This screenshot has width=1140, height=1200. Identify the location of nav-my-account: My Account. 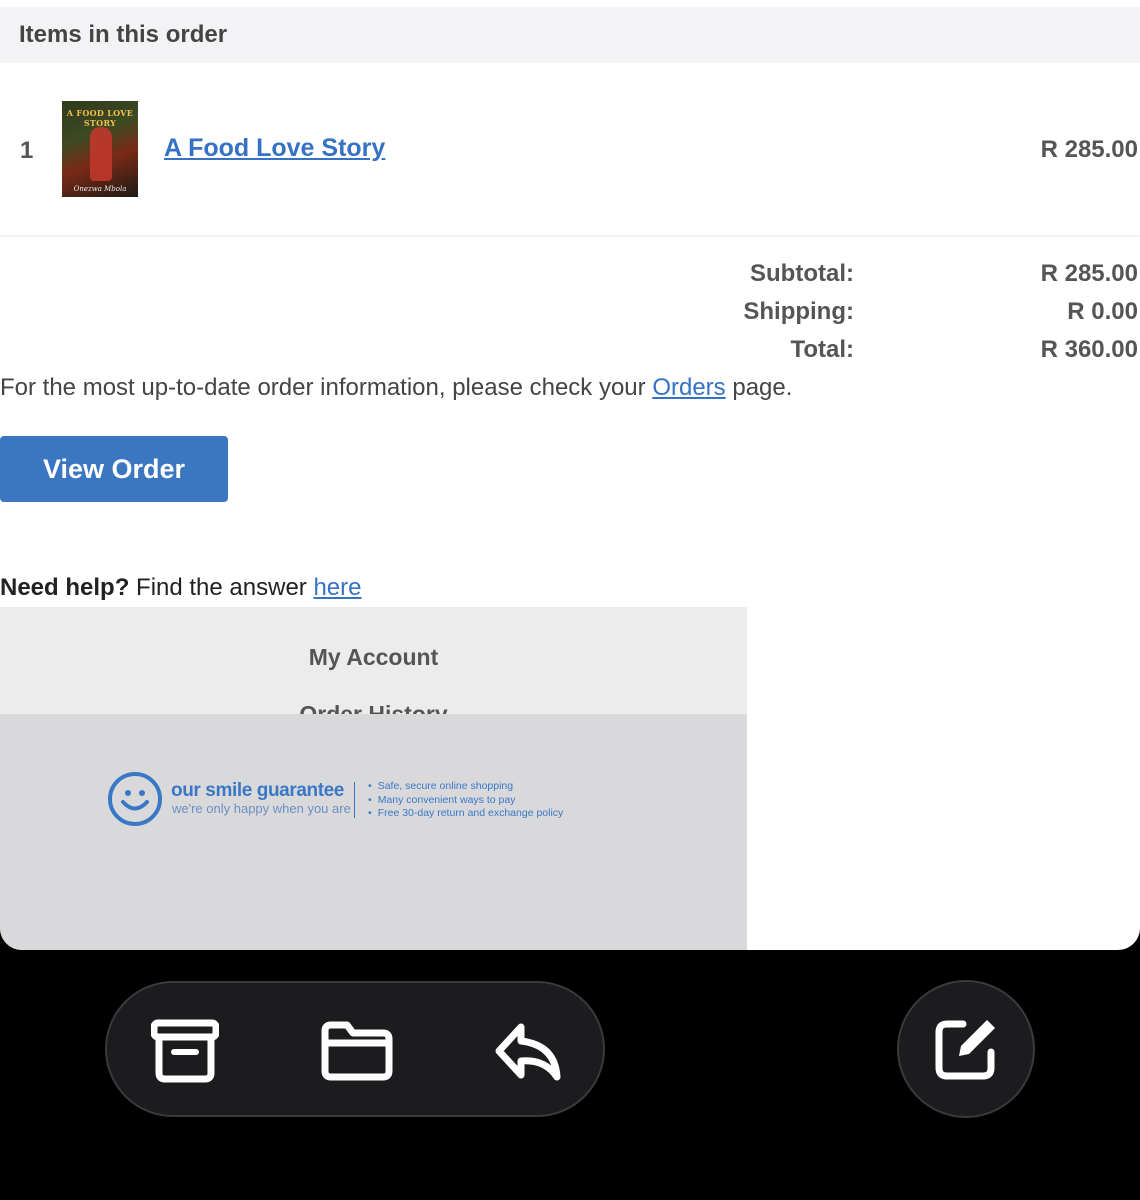
(373, 657).